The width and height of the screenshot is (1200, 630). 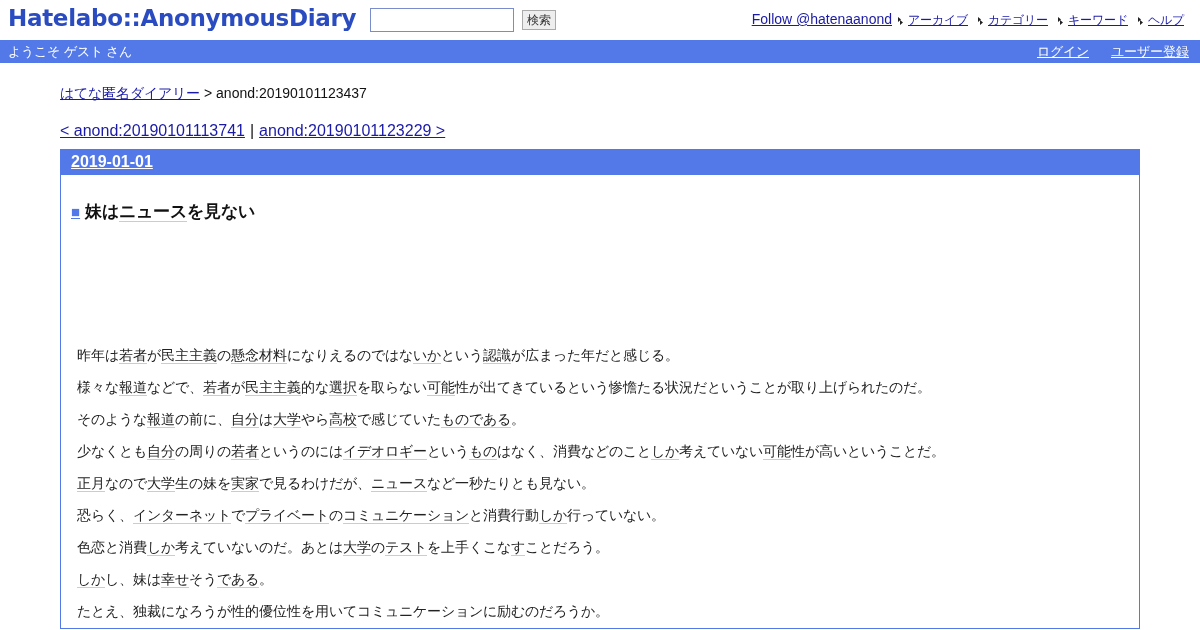 I want to click on keyword-link: 正月, so click(x=91, y=483).